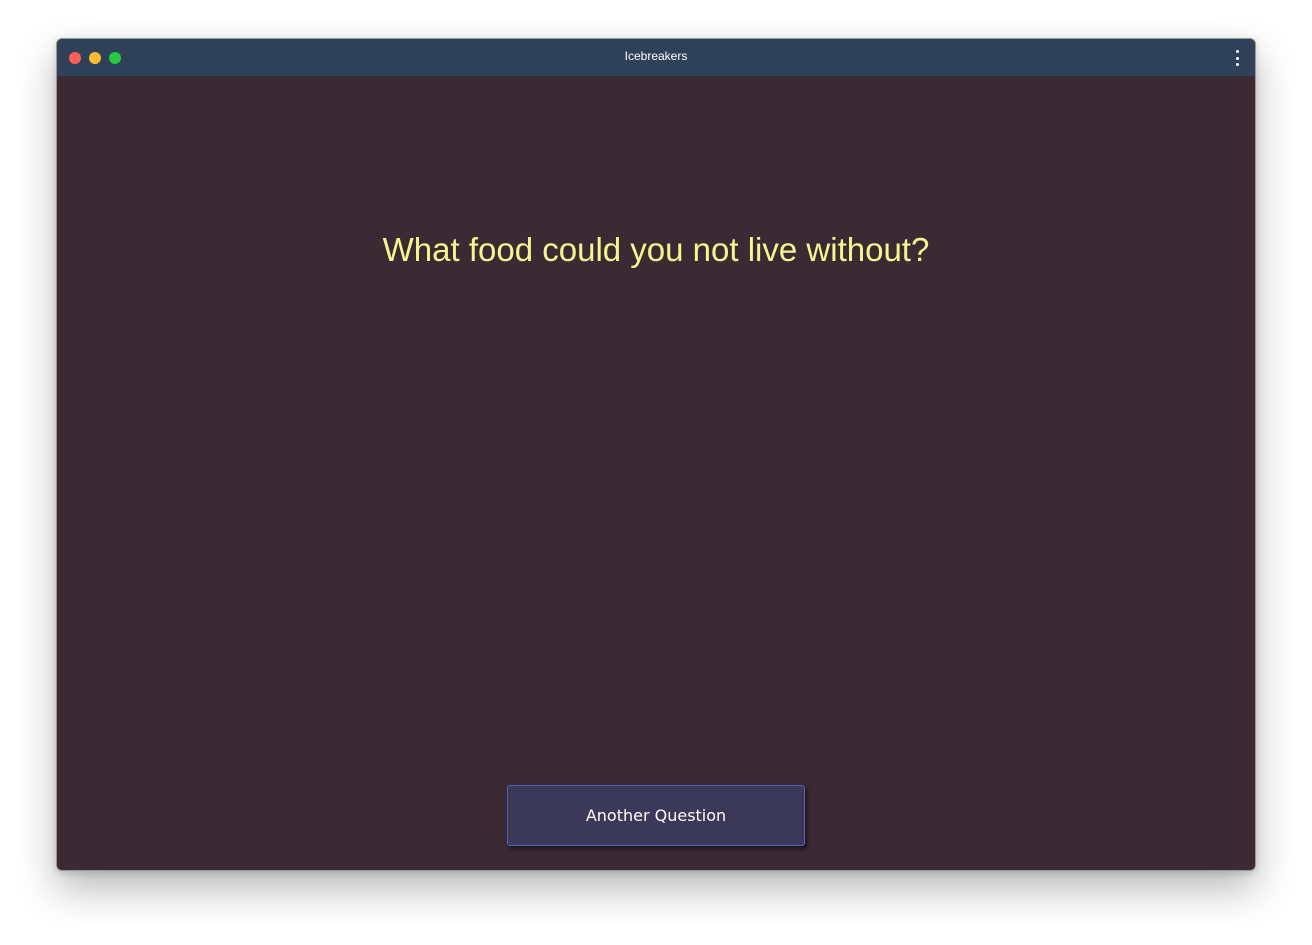 The height and width of the screenshot is (945, 1312). What do you see at coordinates (656, 249) in the screenshot?
I see `question-text: What food could you not live without?` at bounding box center [656, 249].